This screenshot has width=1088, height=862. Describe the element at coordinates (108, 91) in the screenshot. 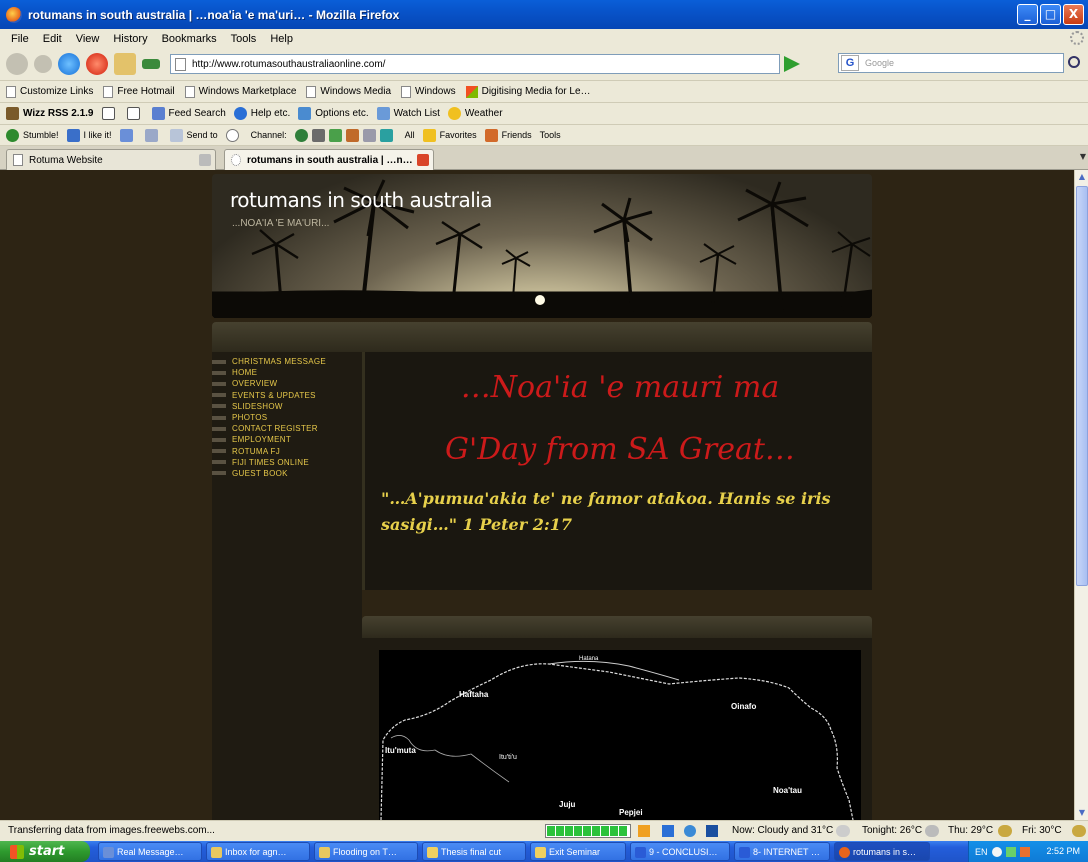

I see `page-icon` at that location.